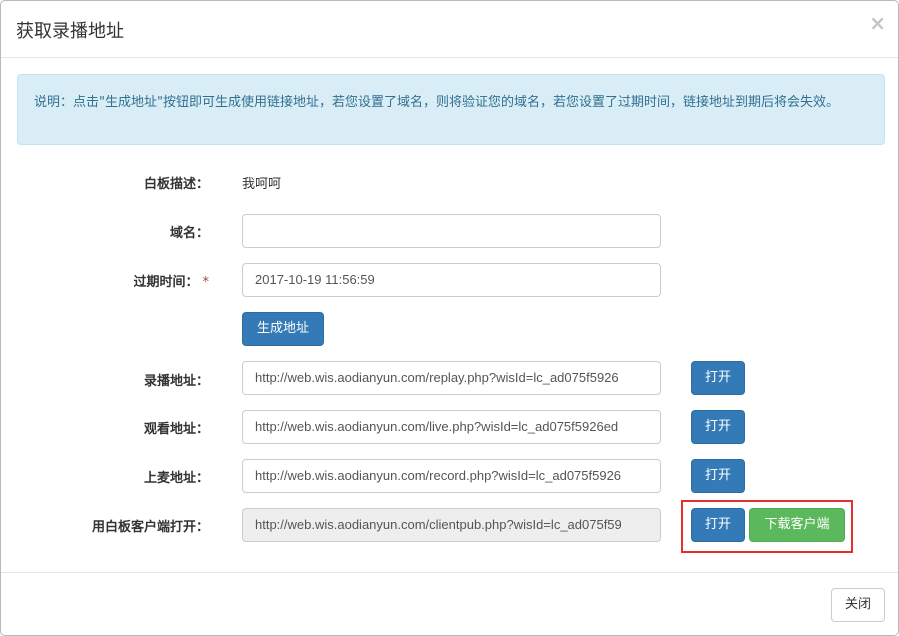  What do you see at coordinates (176, 429) in the screenshot?
I see `live-label: 观看地址：` at bounding box center [176, 429].